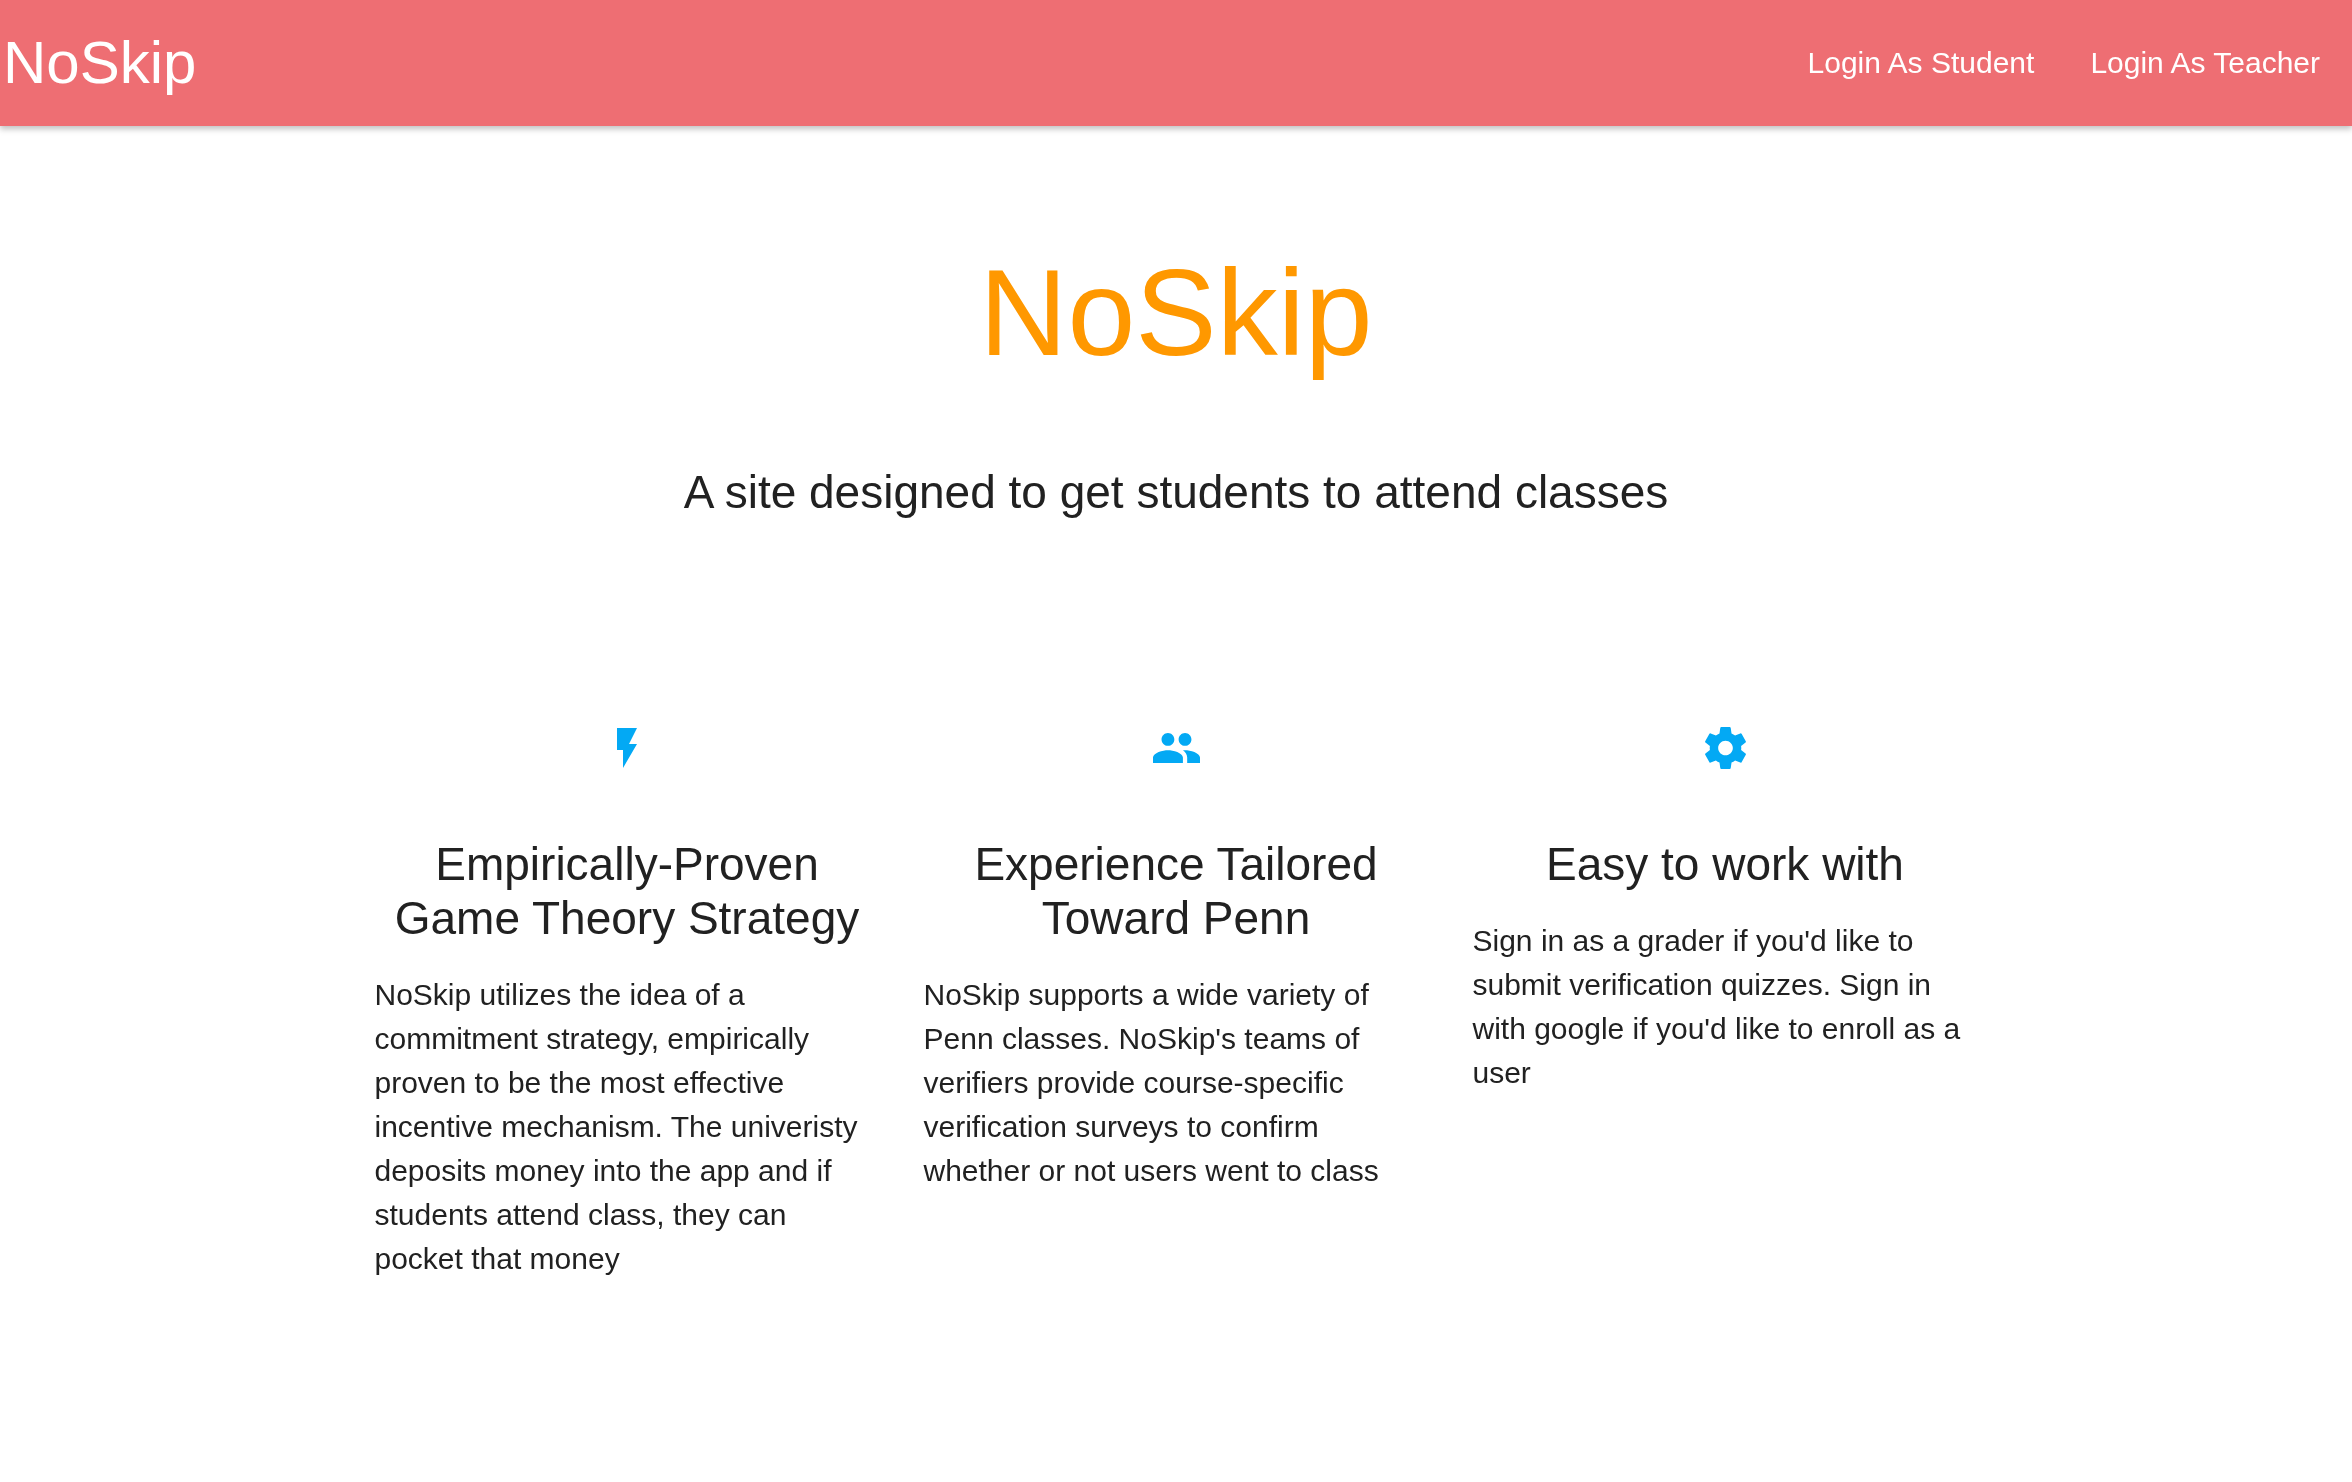  What do you see at coordinates (616, 1127) in the screenshot?
I see `feature-description: NoSkip utilizes the idea of a commitment strategy, empirically proven to be the most effective incentive mechanism. The univeristy deposits money into the app and if students attend class, they can pocket that money` at bounding box center [616, 1127].